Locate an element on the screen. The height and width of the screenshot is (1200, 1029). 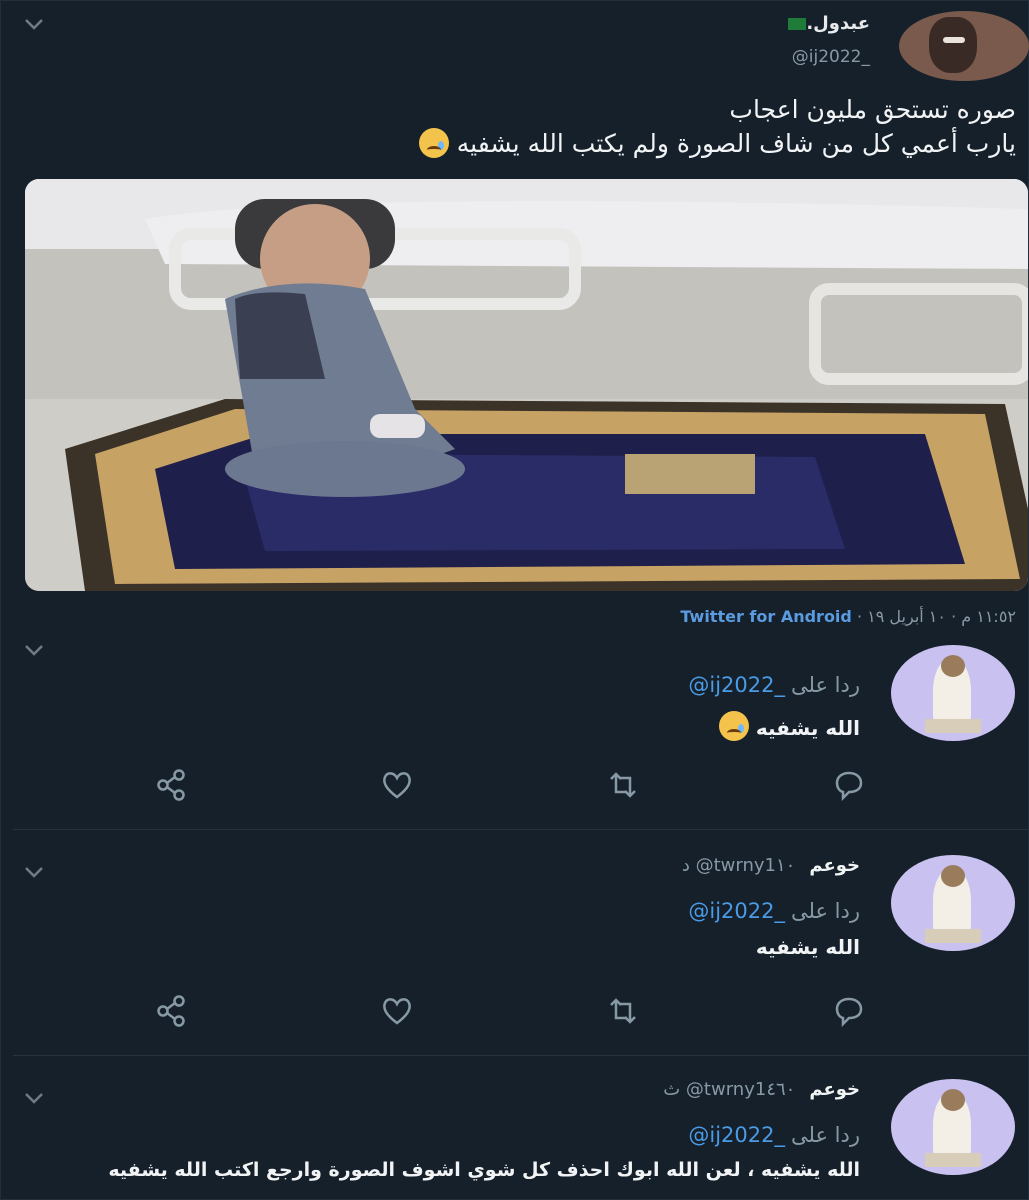
reply-header: خوعم@twrny1٤٦٠ ث is located at coordinates (761, 1089).